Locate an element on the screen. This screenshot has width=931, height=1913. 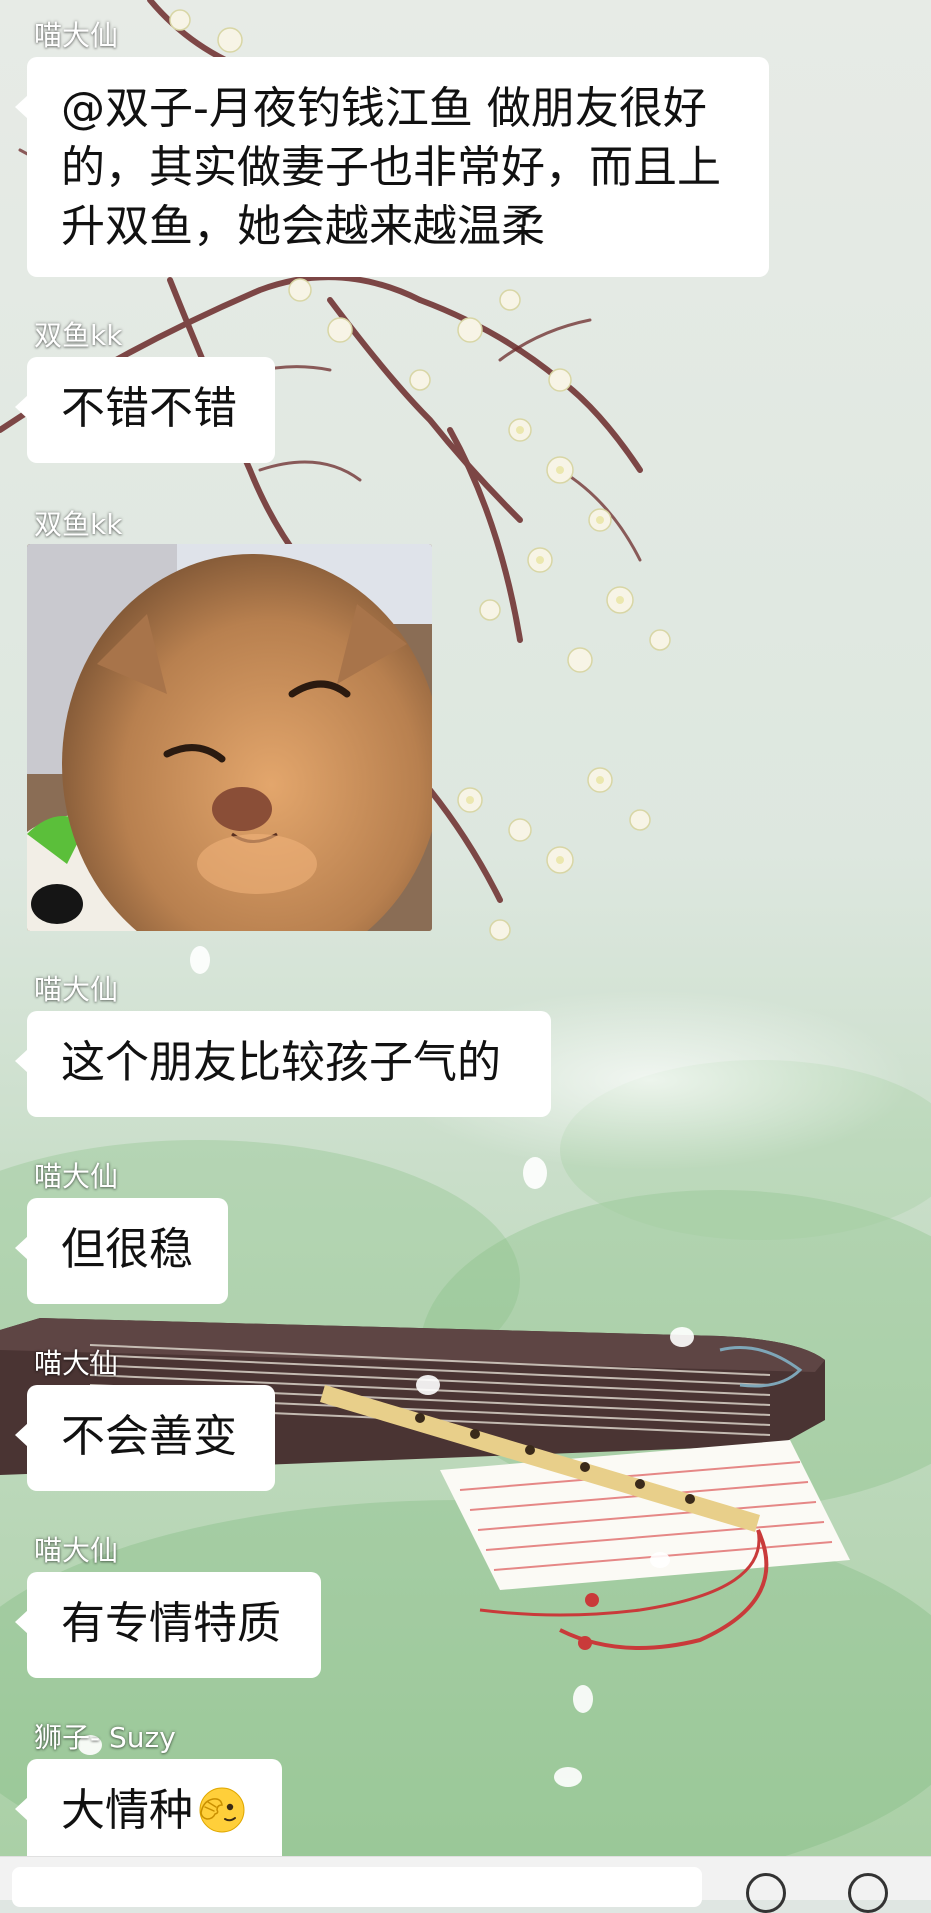
message-bubble: 有专情特质 is located at coordinates (168, 1625).